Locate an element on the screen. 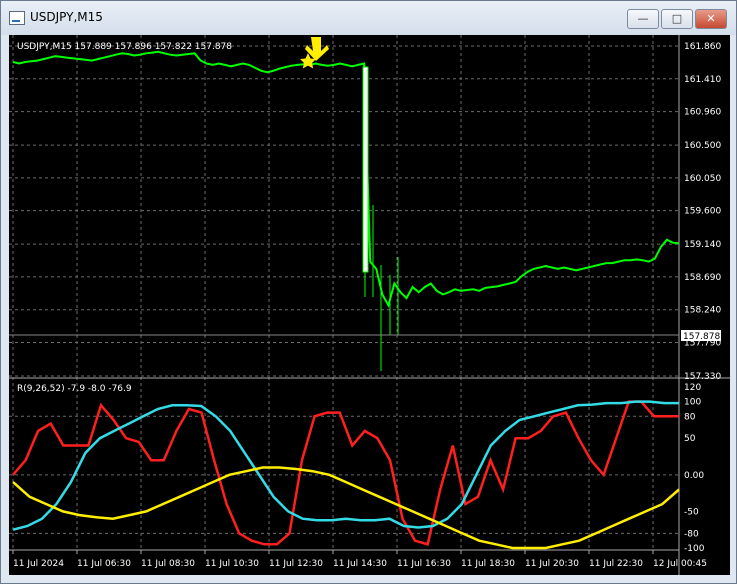  time-tick-label: 11 Jul 08:30 is located at coordinates (168, 564).